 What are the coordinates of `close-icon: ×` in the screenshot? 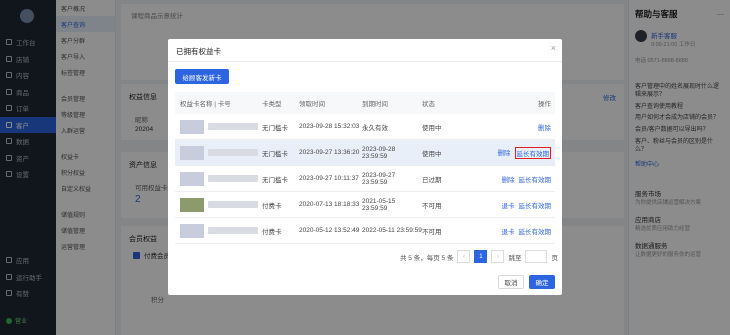 It's located at (553, 48).